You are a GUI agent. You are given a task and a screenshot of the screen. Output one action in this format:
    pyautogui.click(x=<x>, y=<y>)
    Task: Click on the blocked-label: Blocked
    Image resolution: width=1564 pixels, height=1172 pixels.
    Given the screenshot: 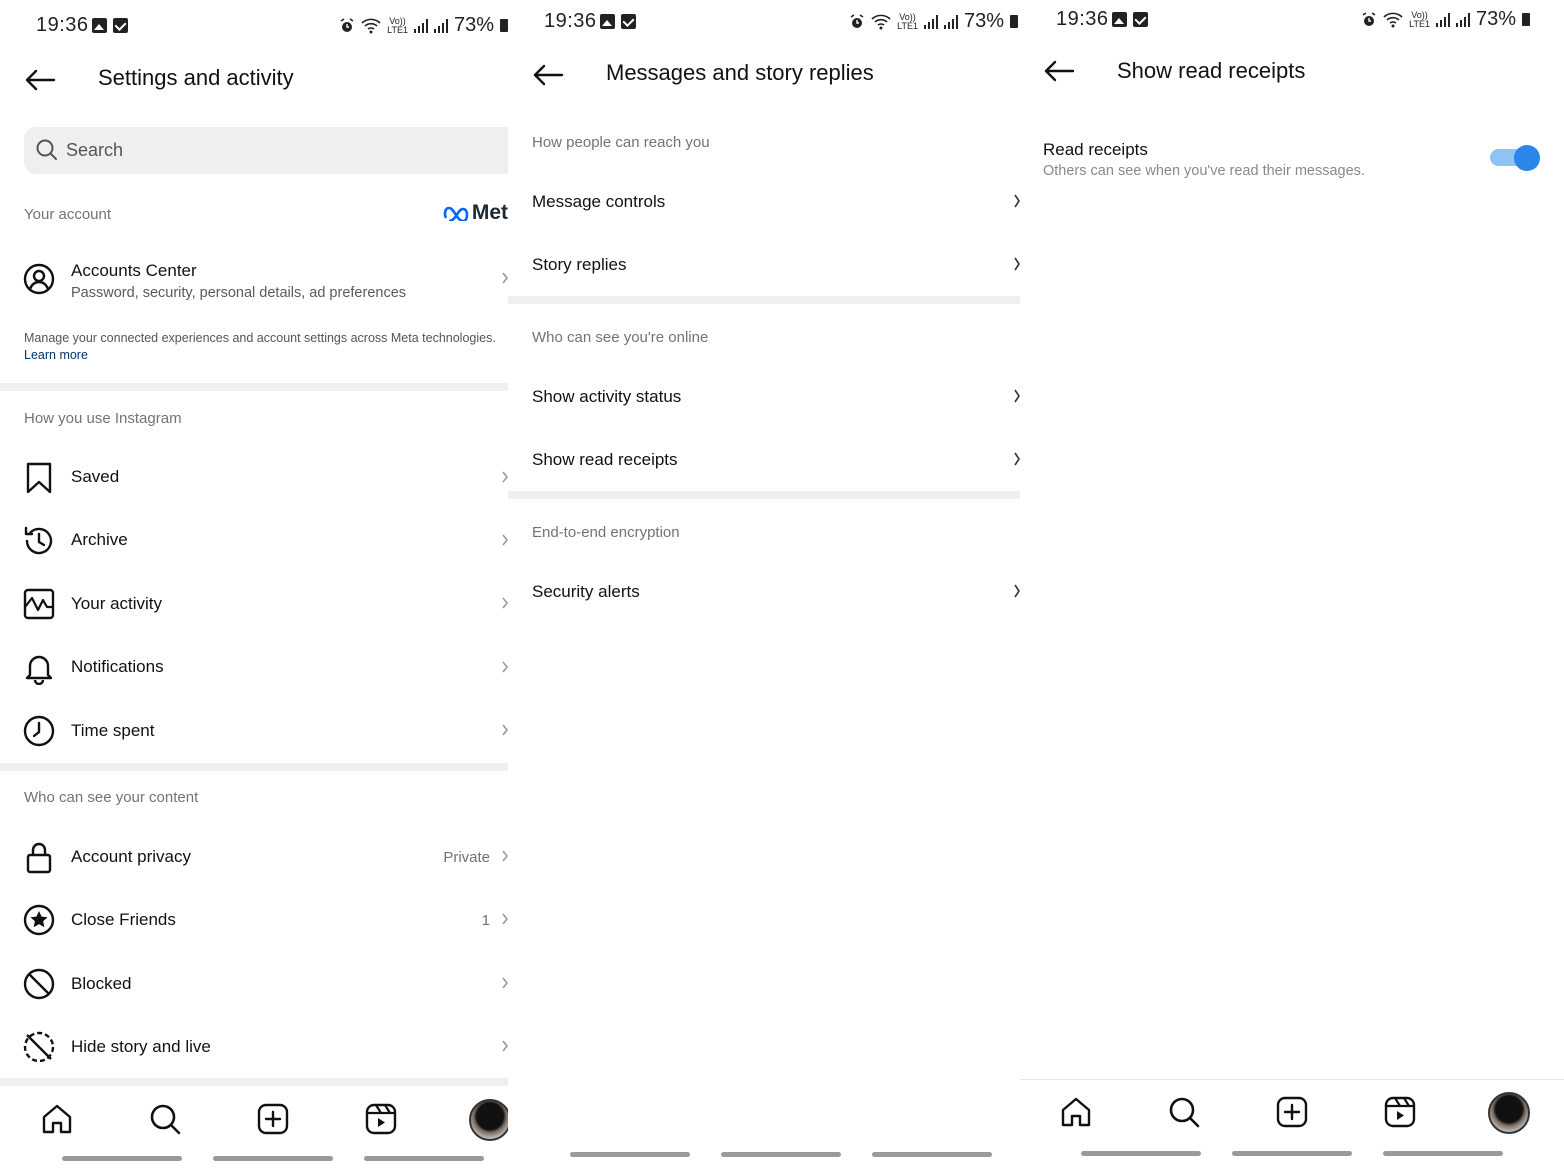 What is the action you would take?
    pyautogui.click(x=101, y=983)
    